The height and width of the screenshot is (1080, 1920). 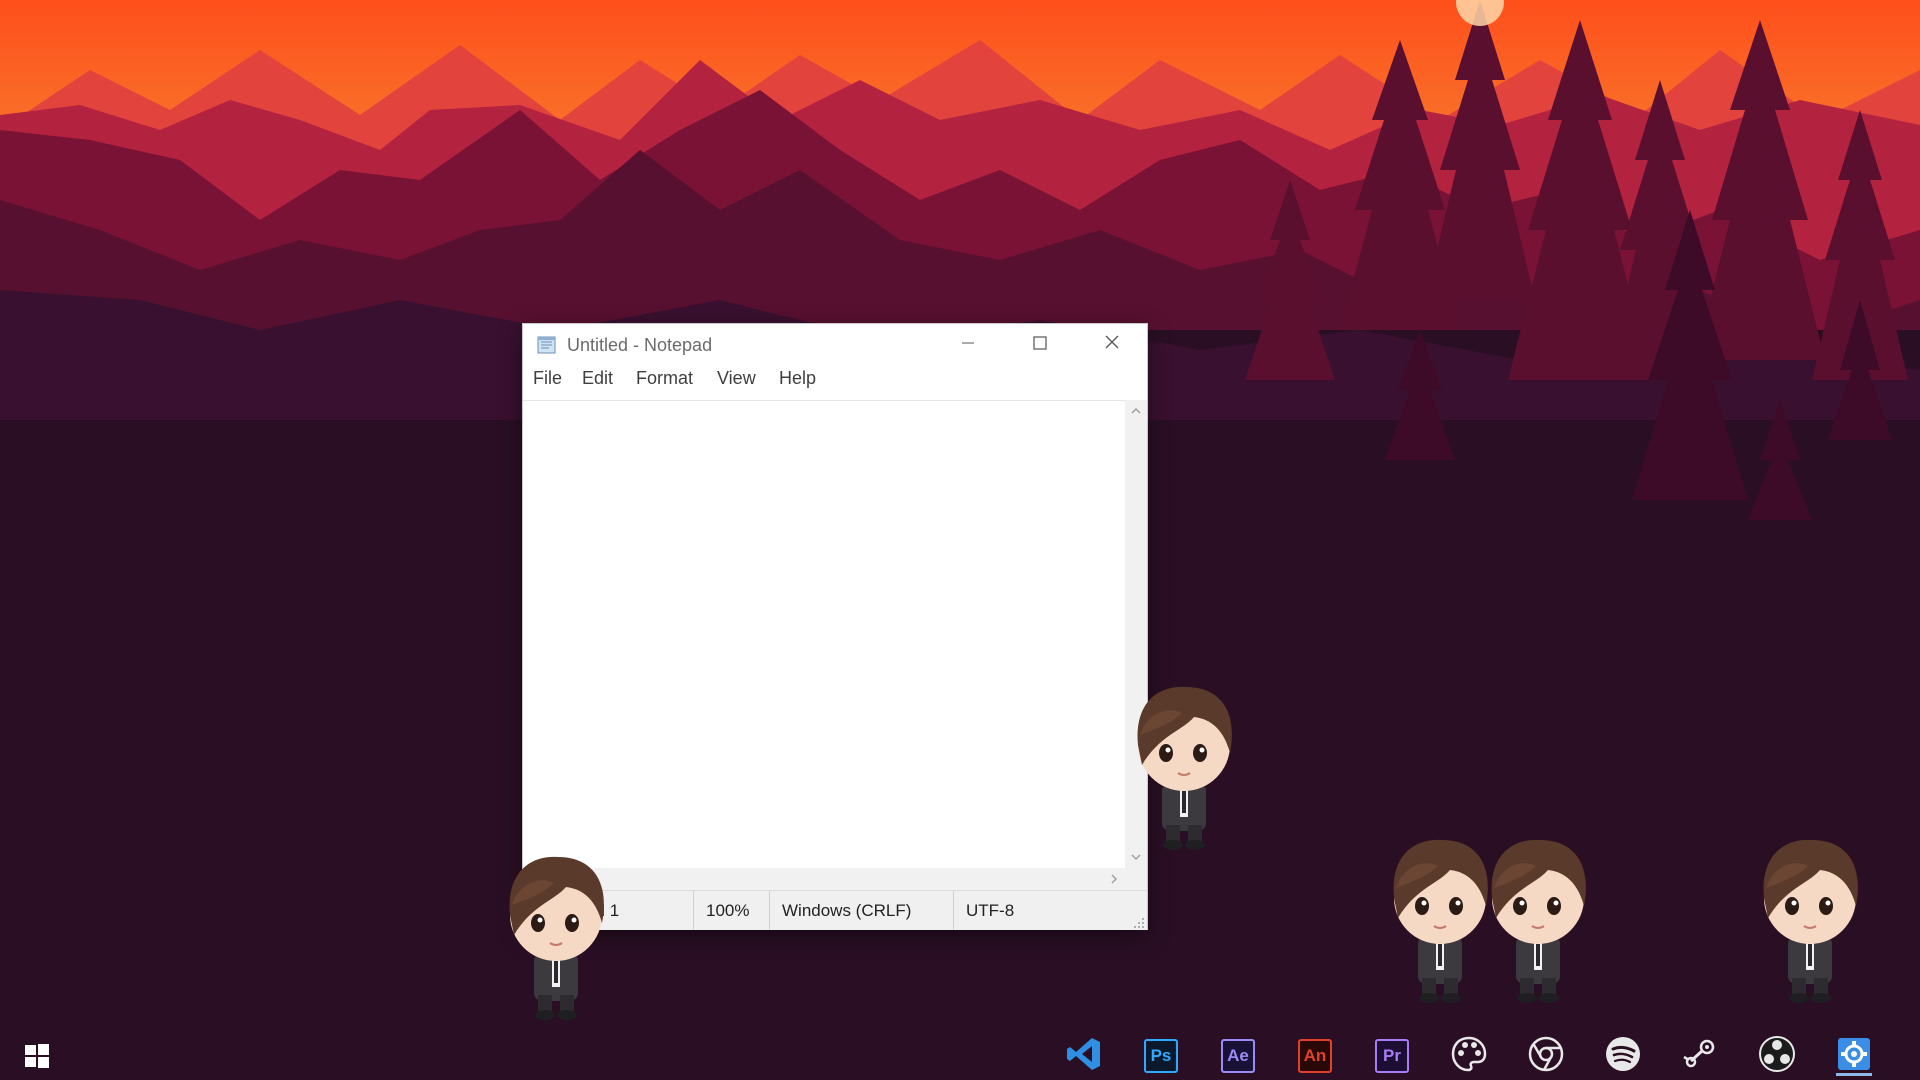 I want to click on palette-icon, so click(x=1469, y=1056).